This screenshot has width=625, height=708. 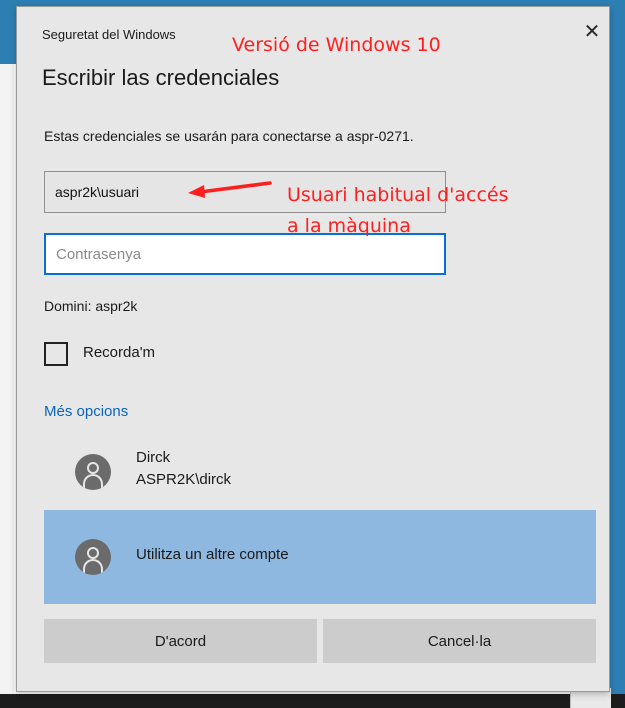 I want to click on remember-checkbox, so click(x=56, y=354).